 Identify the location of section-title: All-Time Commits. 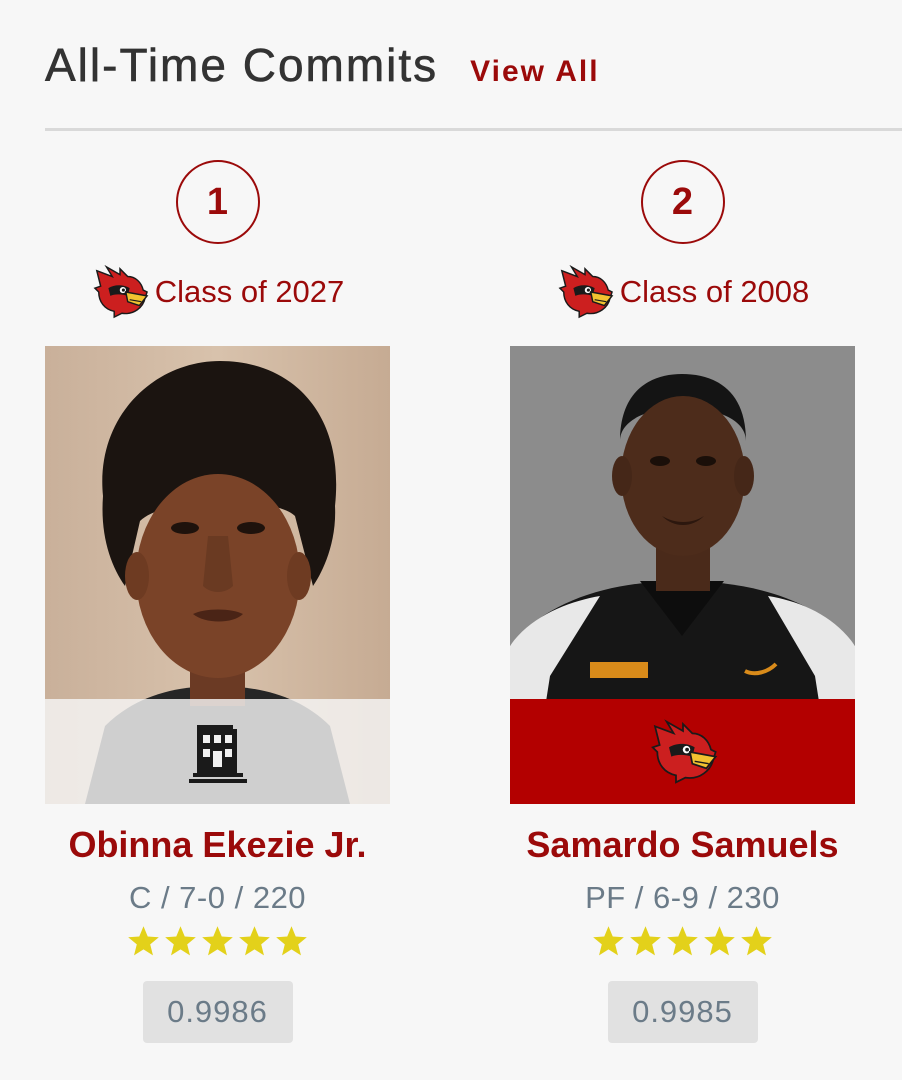
(242, 65).